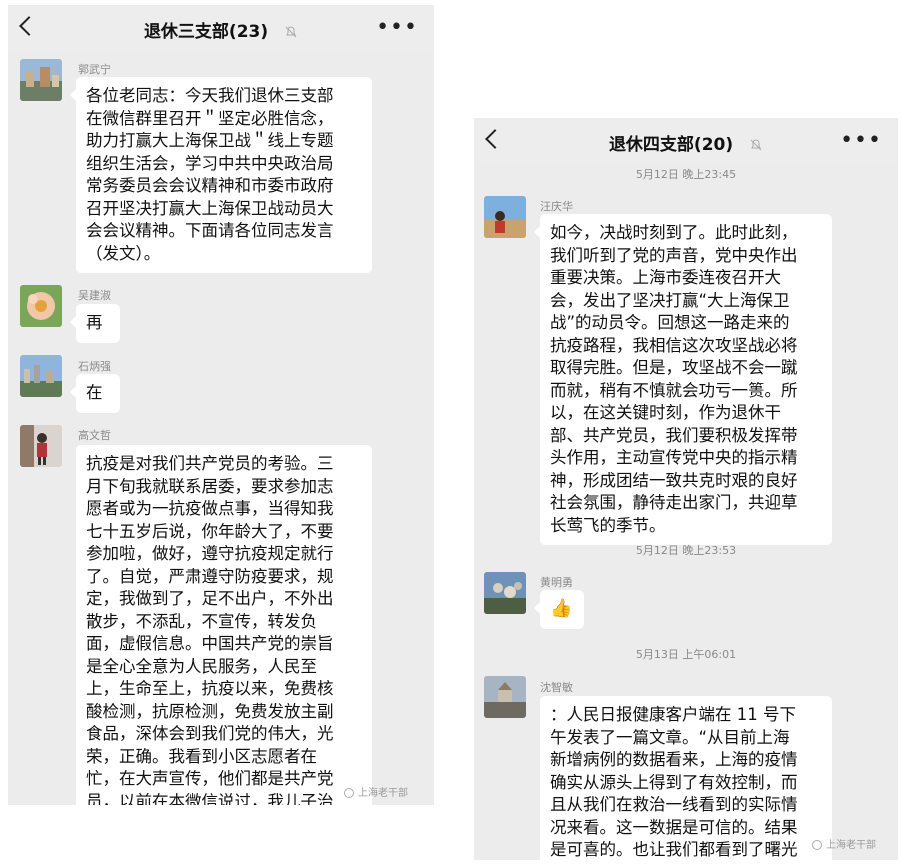 The width and height of the screenshot is (902, 864). What do you see at coordinates (95, 393) in the screenshot?
I see `message-bubble: 在` at bounding box center [95, 393].